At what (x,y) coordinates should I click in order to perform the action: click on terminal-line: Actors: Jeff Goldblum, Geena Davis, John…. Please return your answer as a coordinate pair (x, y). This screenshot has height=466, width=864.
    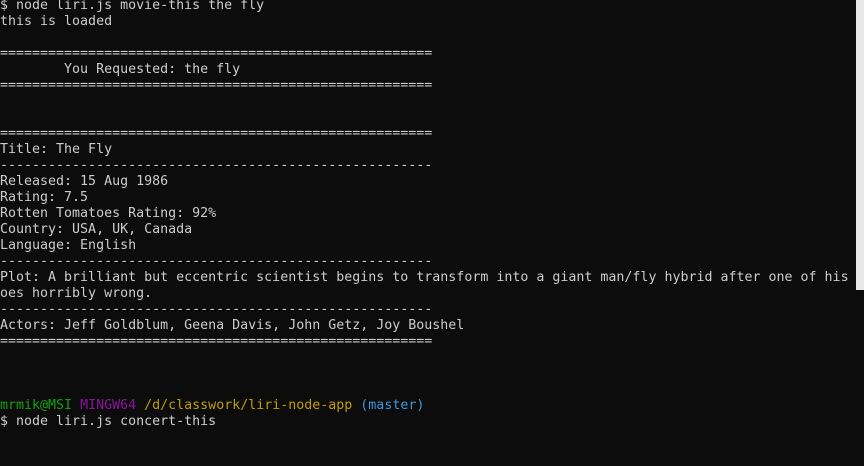
    Looking at the image, I should click on (232, 325).